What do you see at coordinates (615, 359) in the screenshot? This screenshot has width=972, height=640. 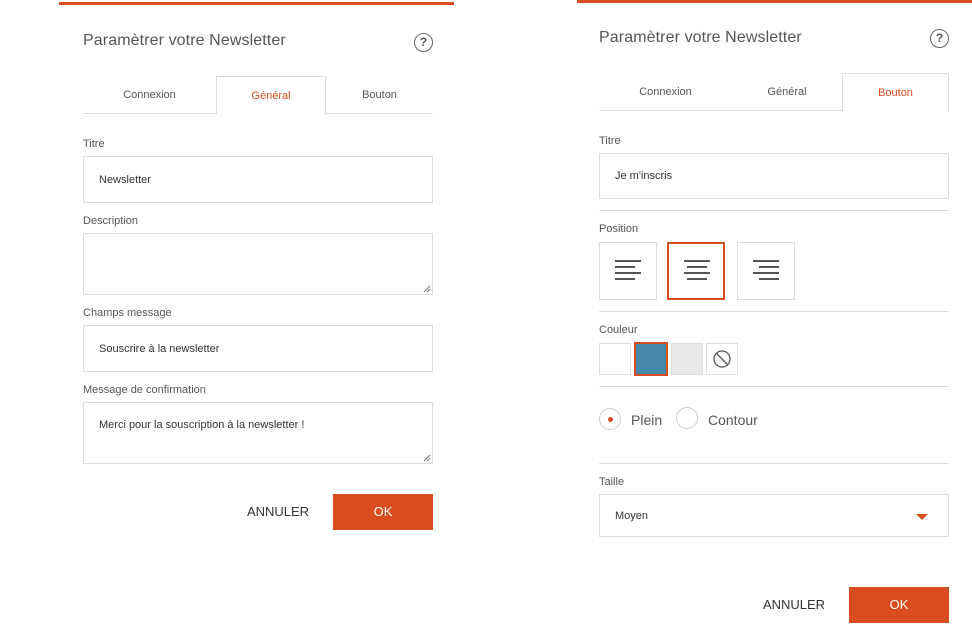 I see `color-swatch-white` at bounding box center [615, 359].